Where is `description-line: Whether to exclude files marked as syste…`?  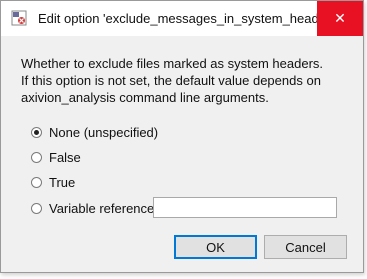 description-line: Whether to exclude files marked as syste… is located at coordinates (172, 63).